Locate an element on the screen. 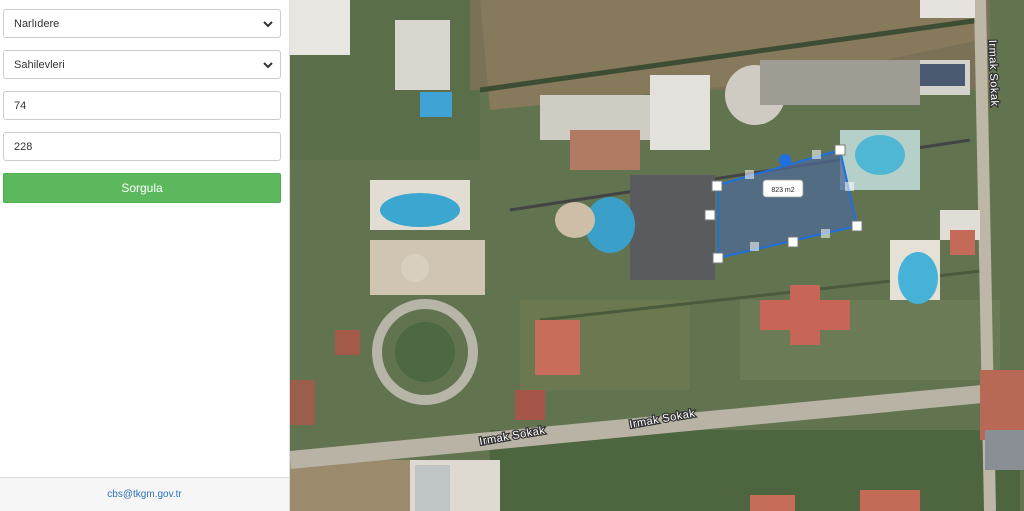  district-select-value: Narlıdere is located at coordinates (37, 23).